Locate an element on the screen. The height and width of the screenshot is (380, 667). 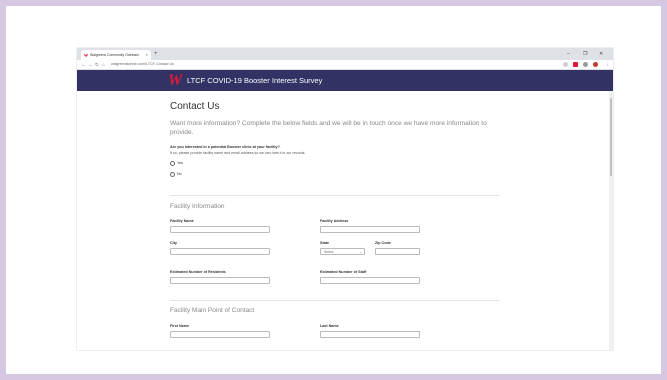
last-name-input is located at coordinates (370, 334).